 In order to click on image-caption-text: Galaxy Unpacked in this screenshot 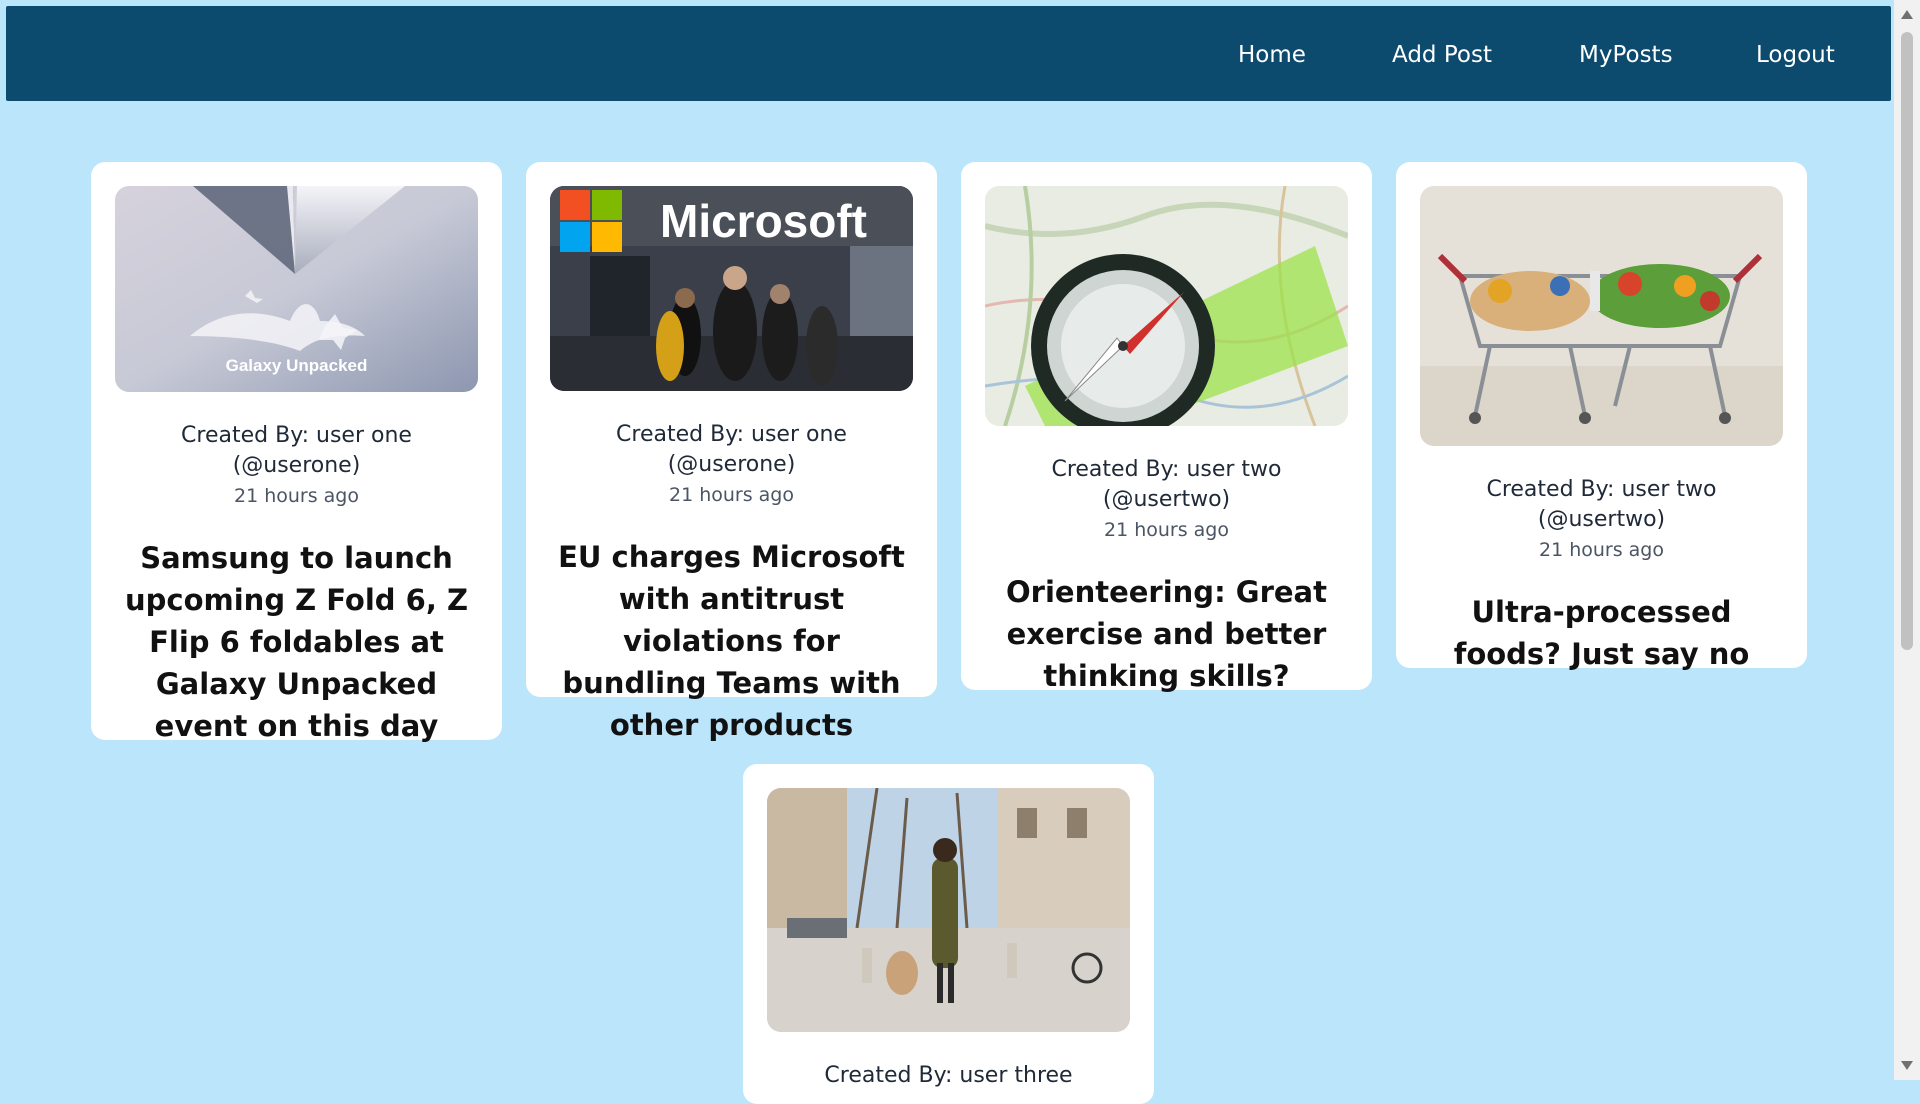, I will do `click(296, 365)`.